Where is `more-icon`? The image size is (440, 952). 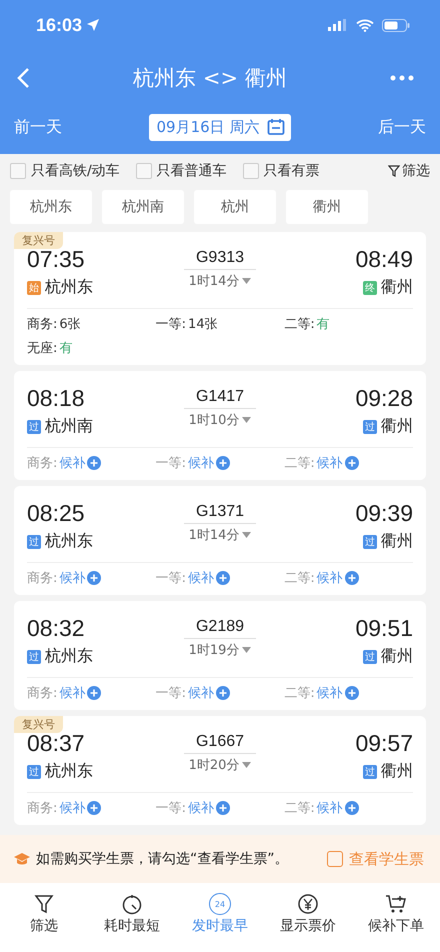
more-icon is located at coordinates (402, 78).